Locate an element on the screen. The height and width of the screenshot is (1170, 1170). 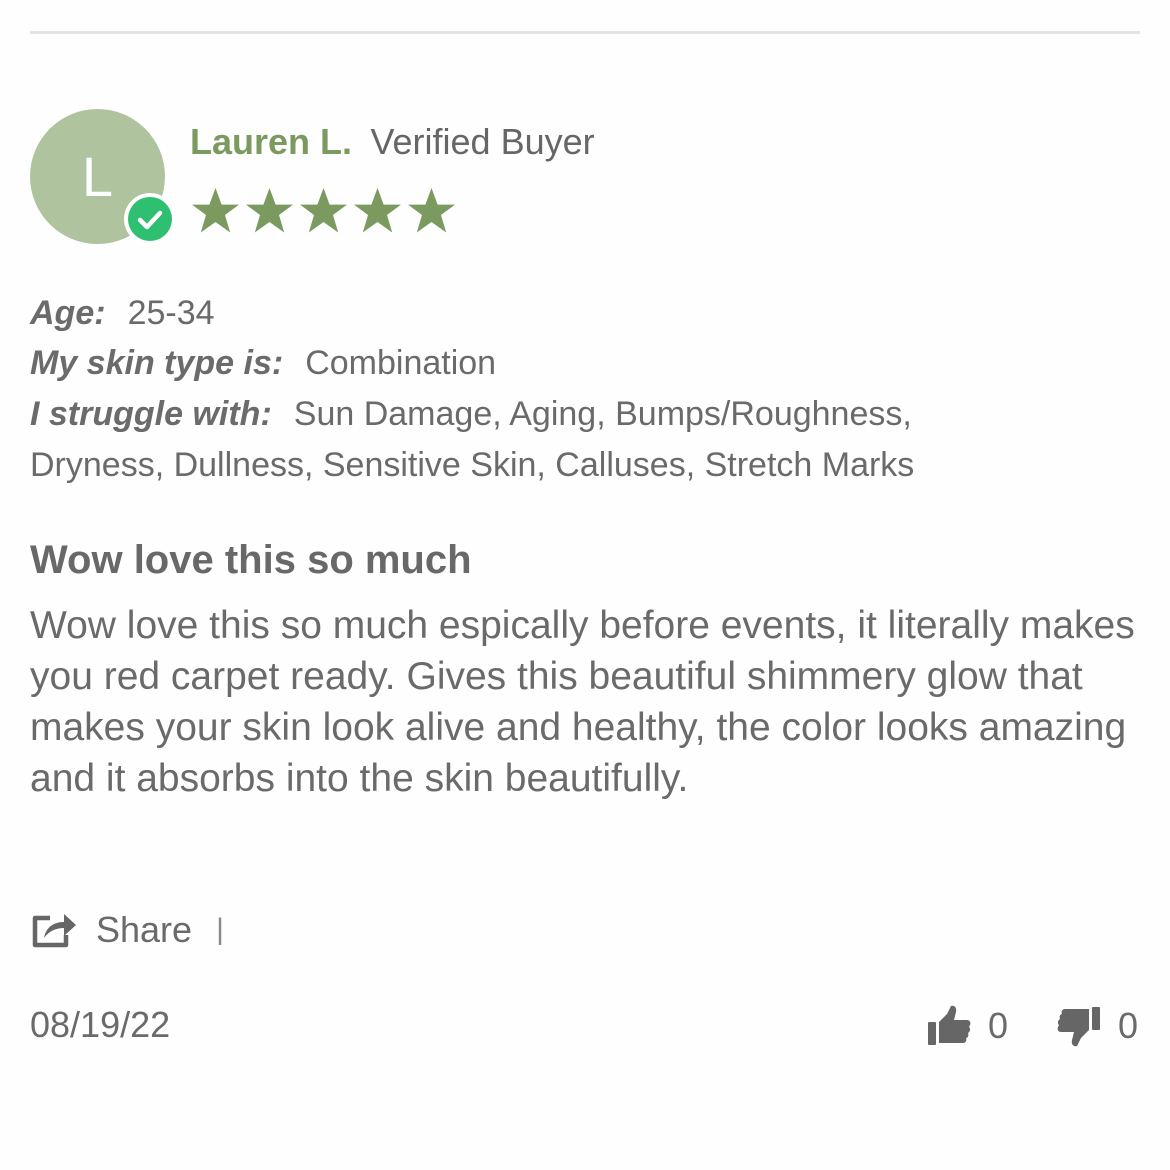
top-divider is located at coordinates (585, 32).